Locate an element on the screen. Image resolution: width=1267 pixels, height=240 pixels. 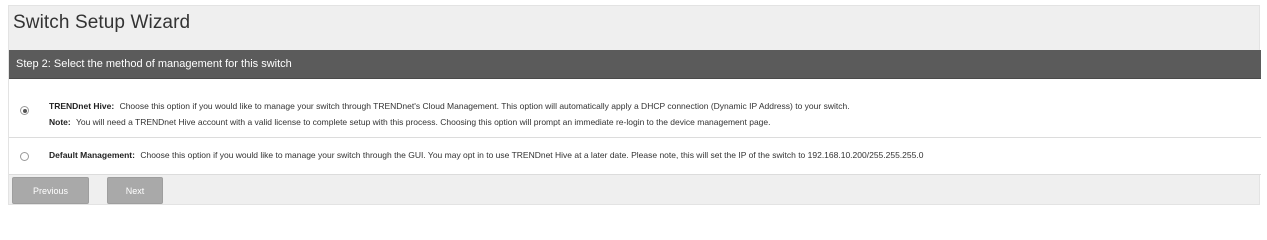
page-title: Switch Setup Wizard is located at coordinates (102, 22).